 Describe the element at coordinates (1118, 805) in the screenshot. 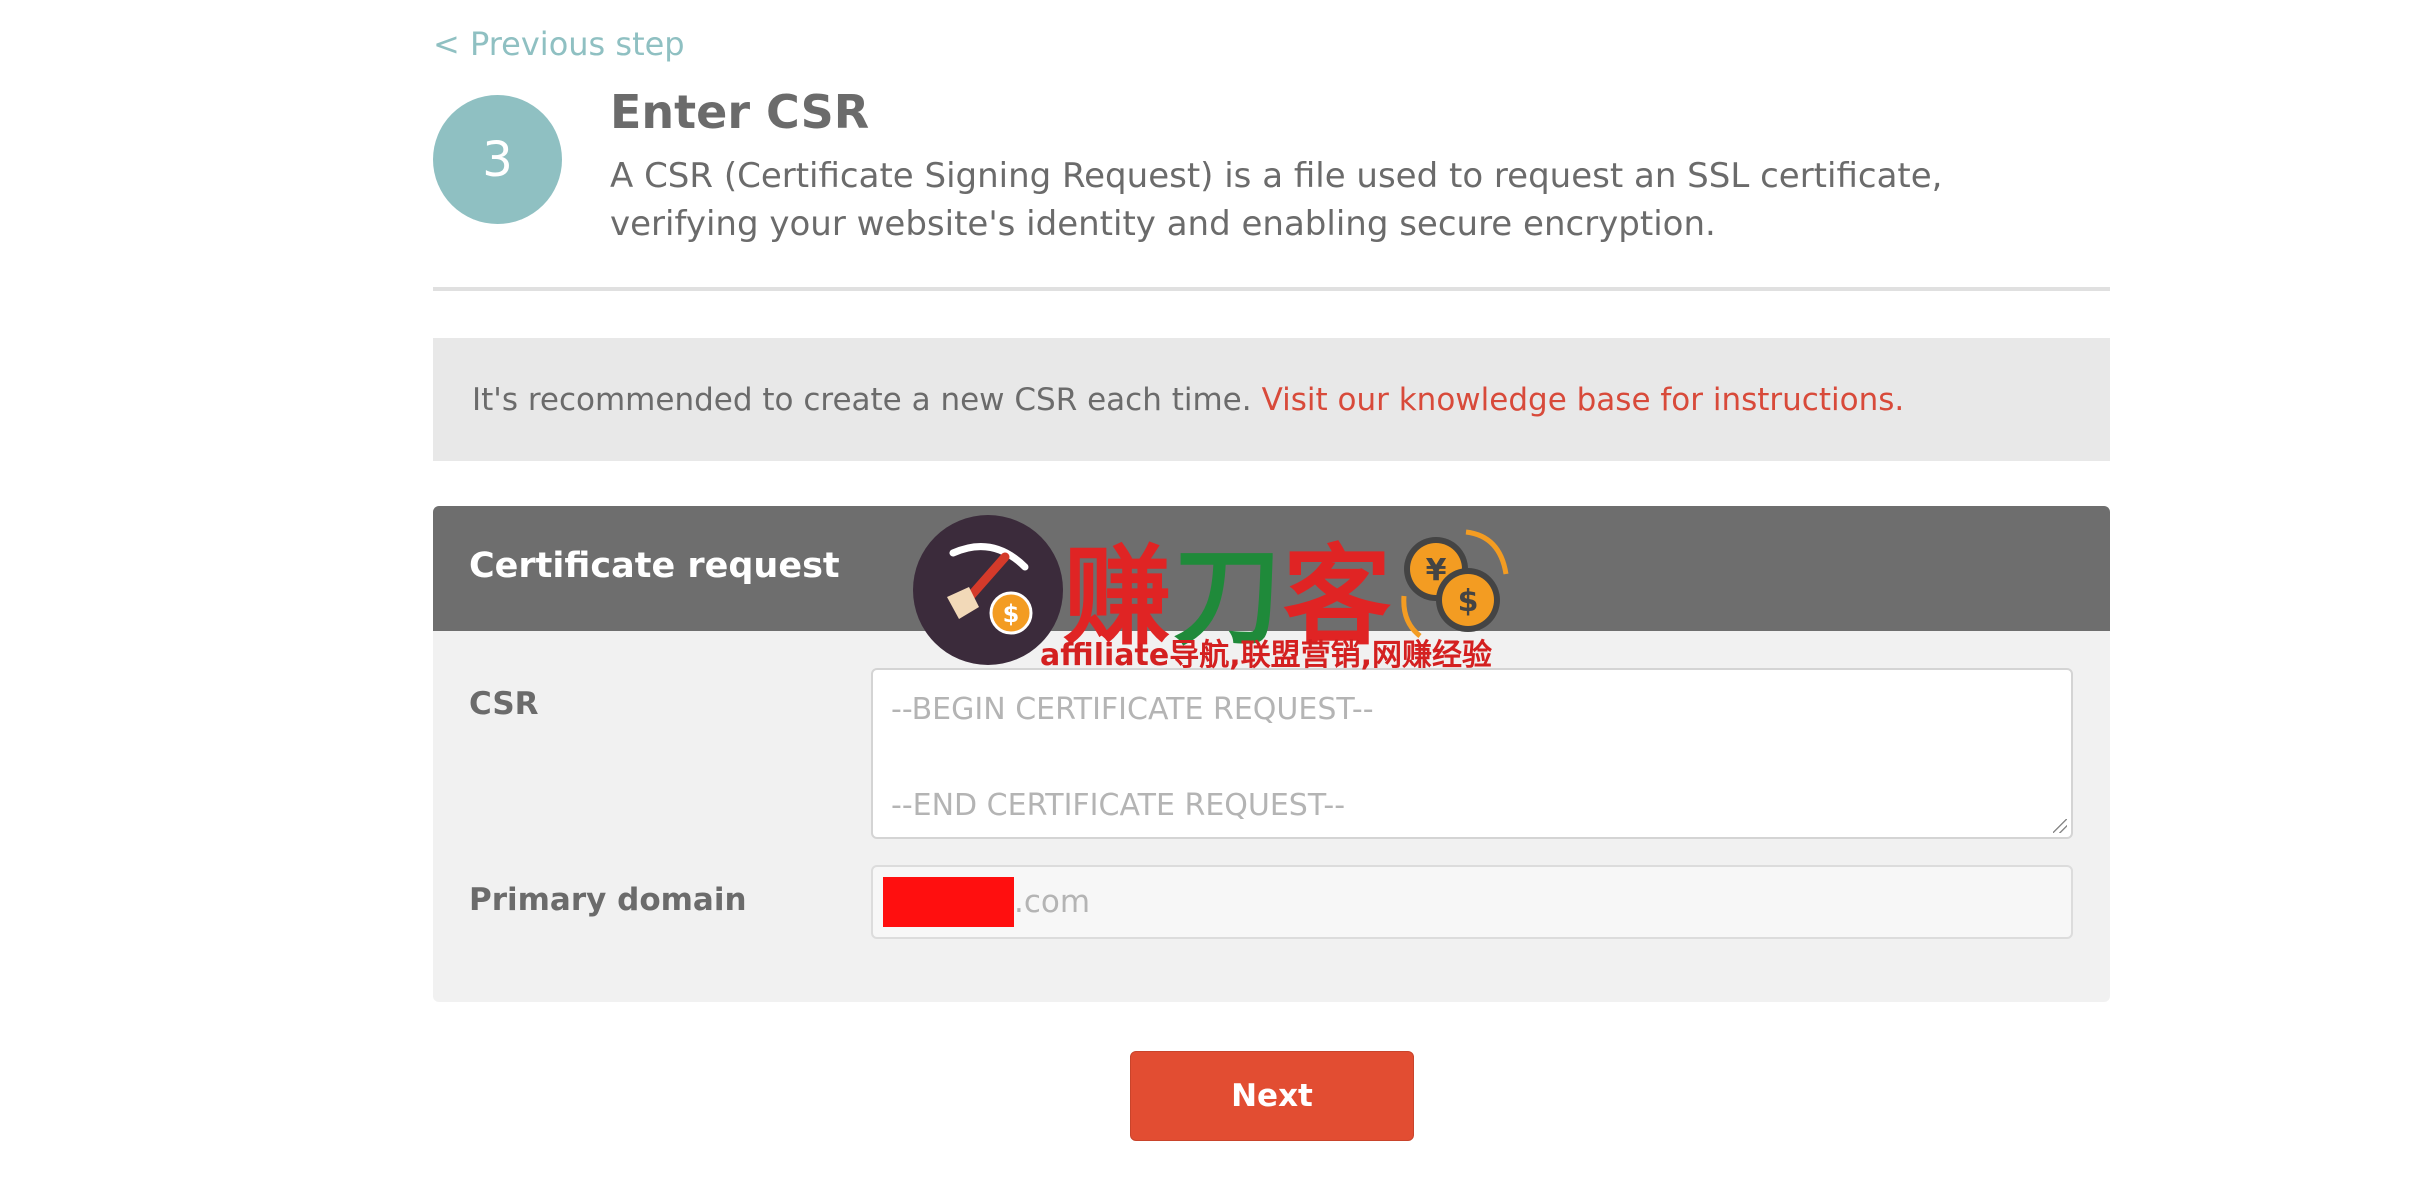

I see `csr-placeholder-end: --END CERTIFICATE REQUEST--` at that location.